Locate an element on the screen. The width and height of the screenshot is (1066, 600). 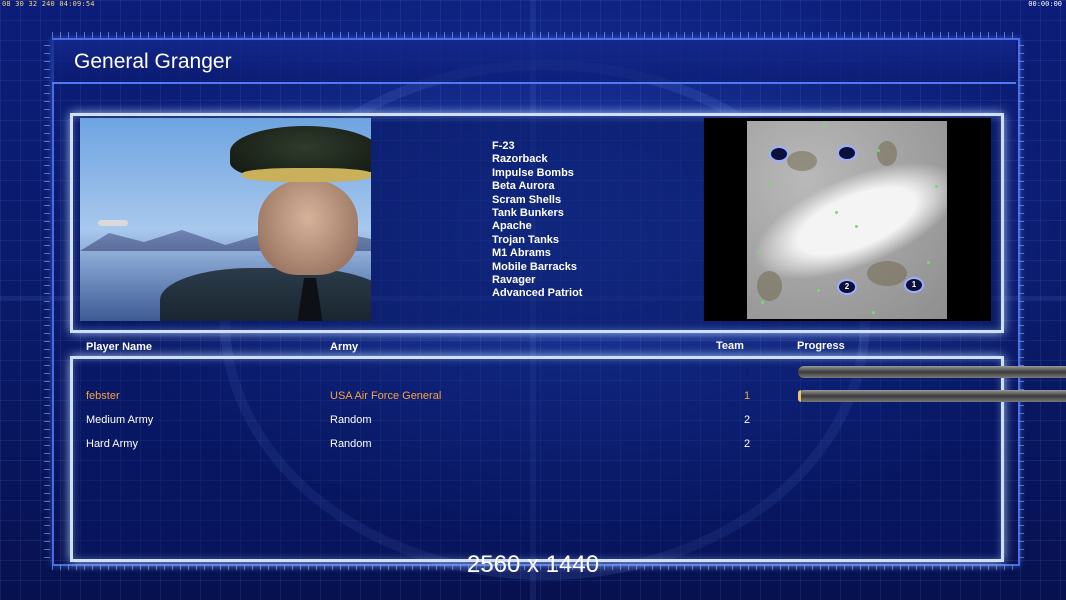
player-name-cell: febster is located at coordinates (103, 396).